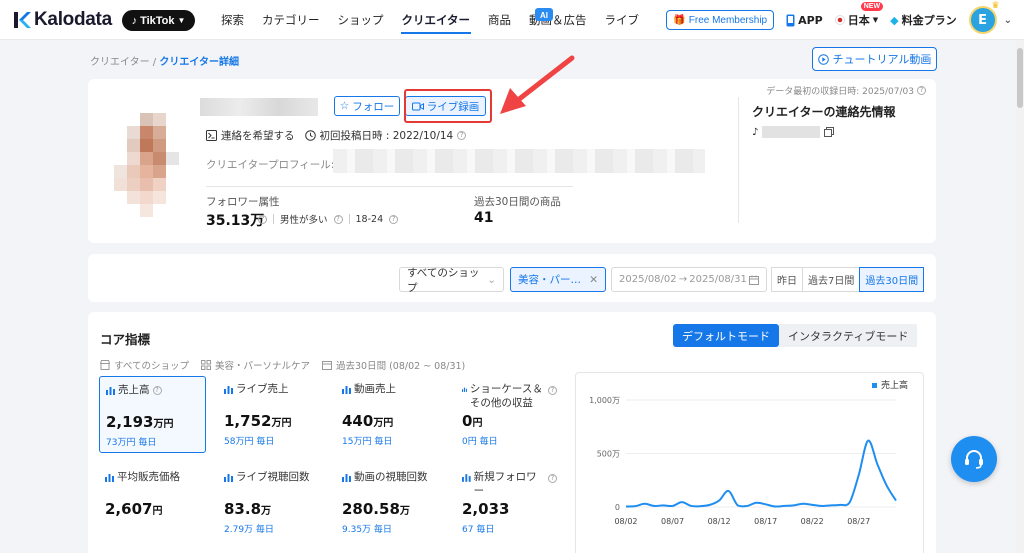 The height and width of the screenshot is (553, 1024). Describe the element at coordinates (506, 396) in the screenshot. I see `metric-label: ショーケース＆その他の収益` at that location.